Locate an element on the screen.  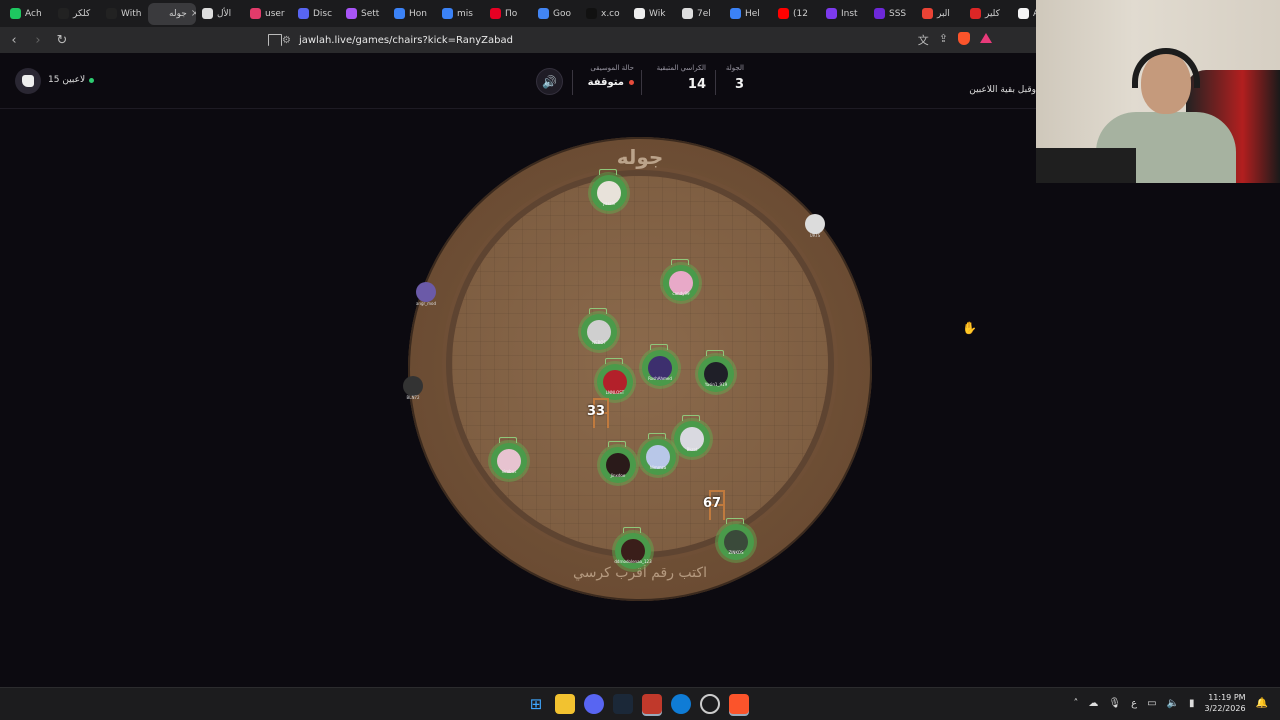
empty-chair: 67 is located at coordinates (715, 505).